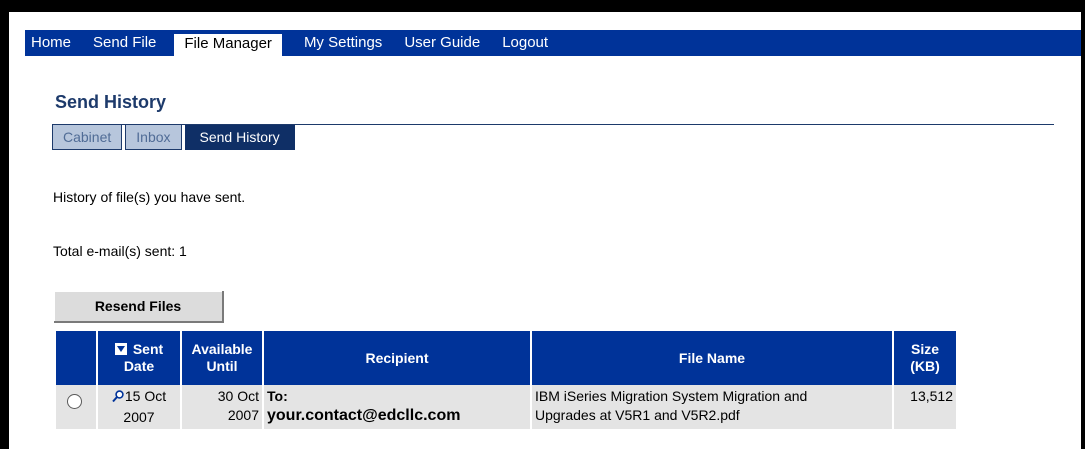  I want to click on nav-logout: Logout, so click(528, 45).